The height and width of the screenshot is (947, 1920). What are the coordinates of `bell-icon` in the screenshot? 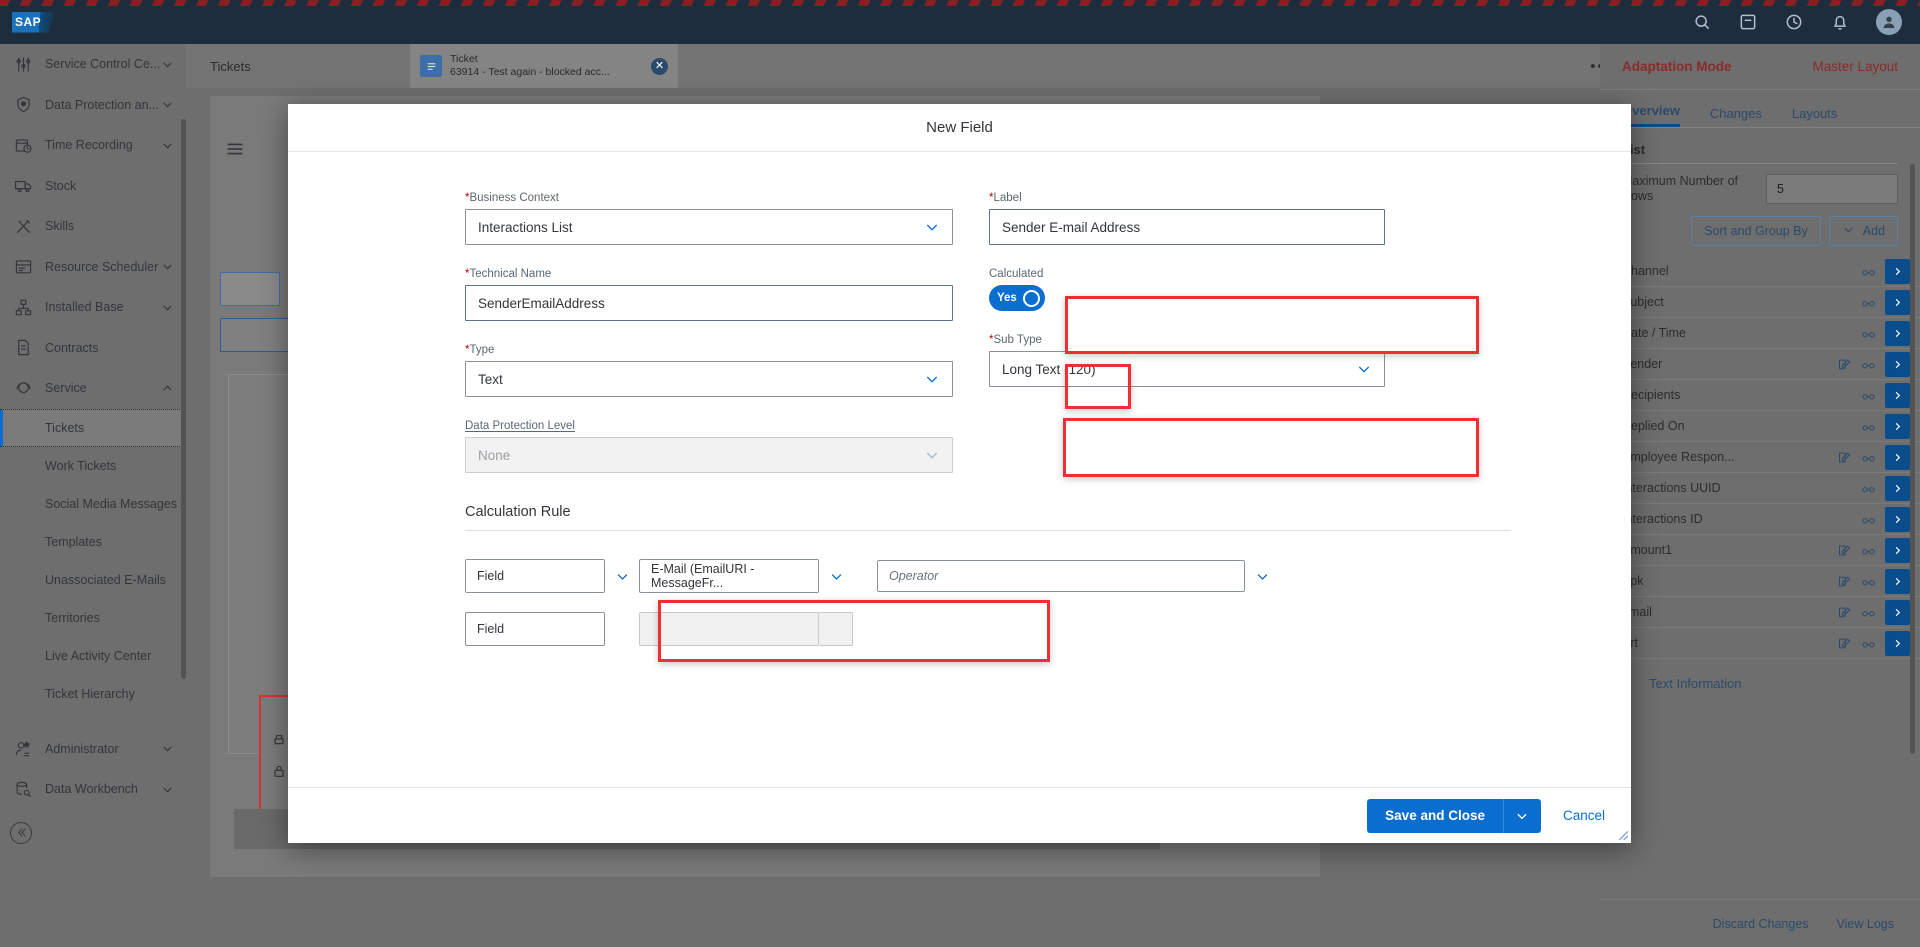 It's located at (1840, 22).